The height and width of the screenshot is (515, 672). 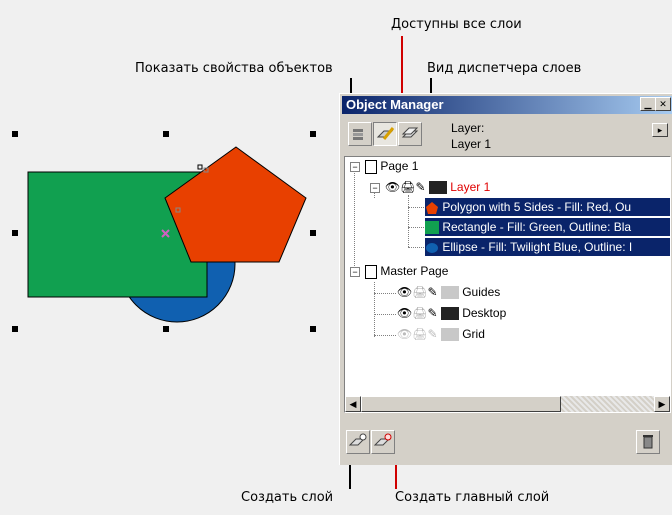 What do you see at coordinates (484, 313) in the screenshot?
I see `tree-item-desktop-label: Desktop` at bounding box center [484, 313].